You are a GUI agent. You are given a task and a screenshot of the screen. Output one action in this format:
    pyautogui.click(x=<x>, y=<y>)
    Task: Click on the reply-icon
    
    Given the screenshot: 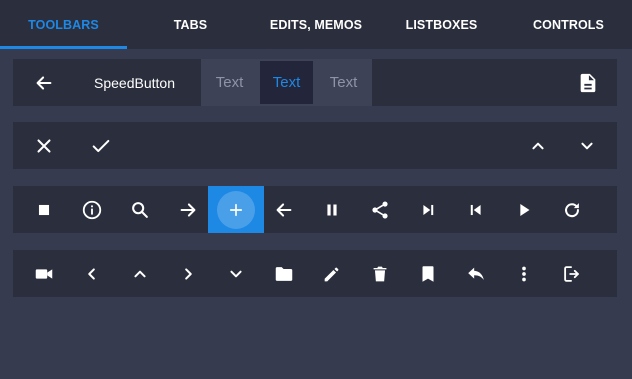 What is the action you would take?
    pyautogui.click(x=475, y=273)
    